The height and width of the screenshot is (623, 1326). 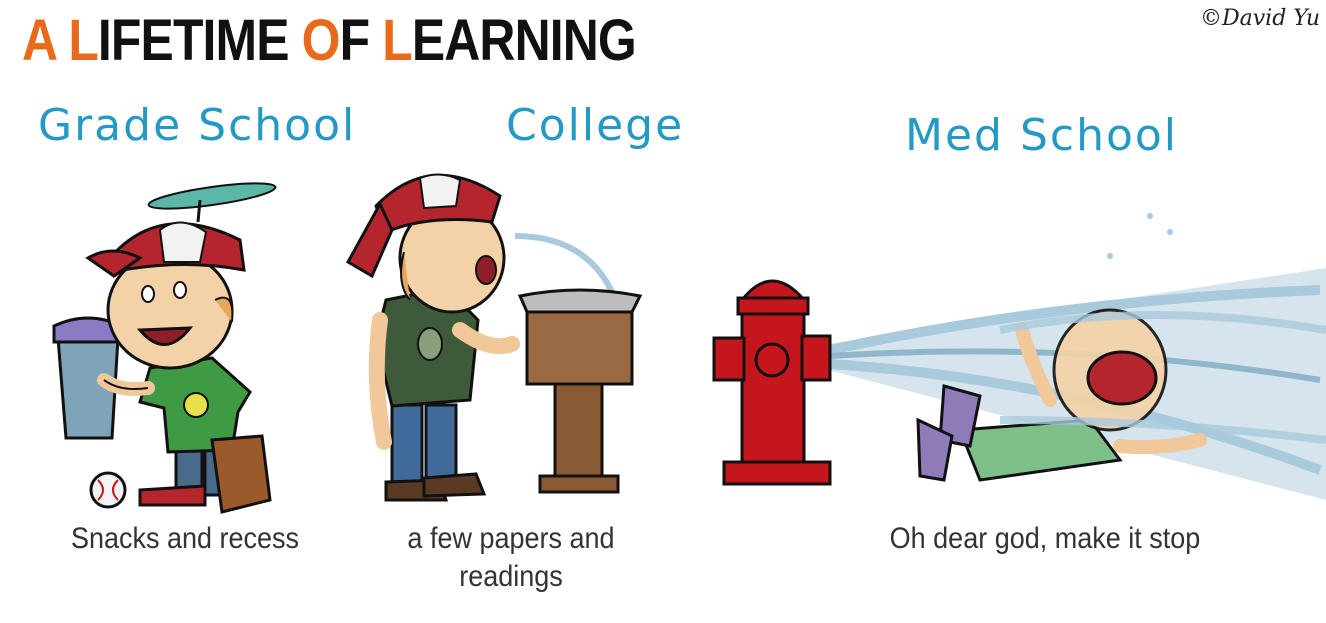 I want to click on college-kid-fountain-illustration, so click(x=494, y=337).